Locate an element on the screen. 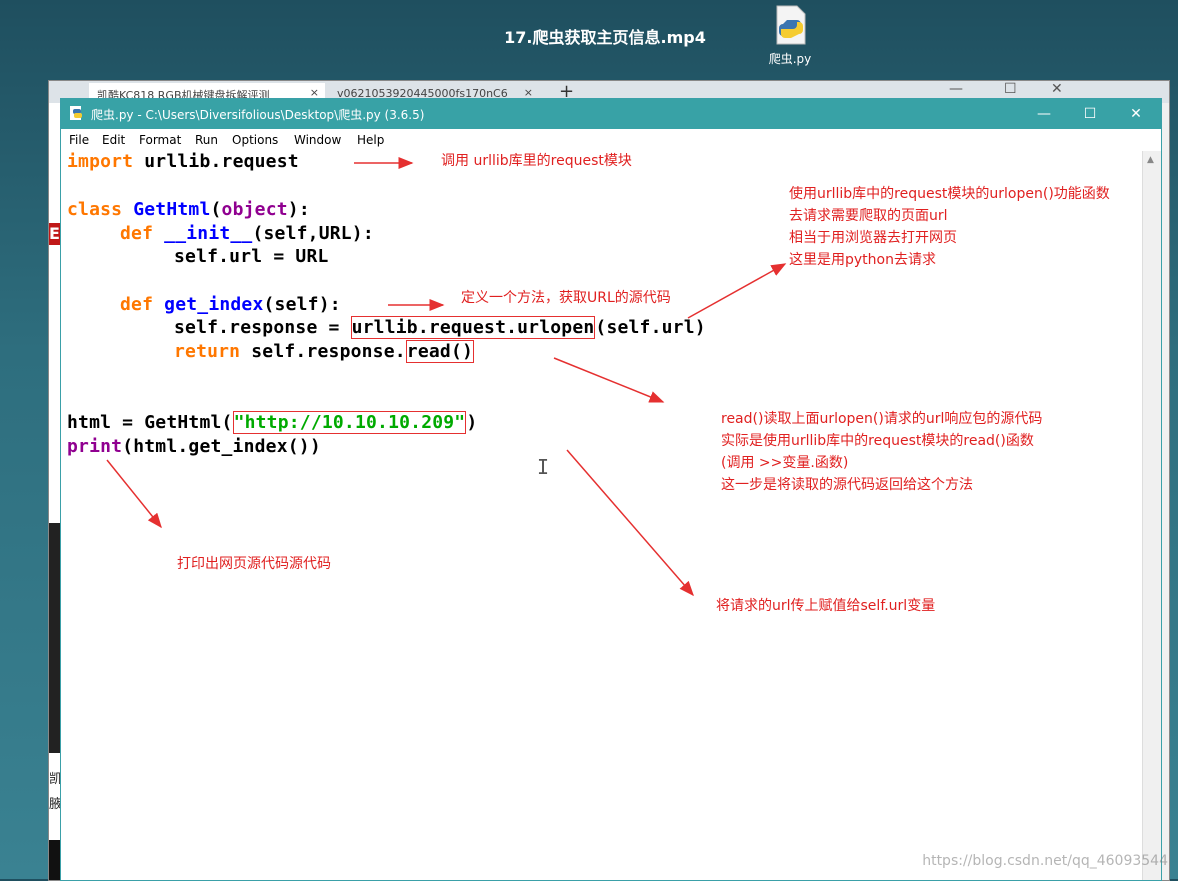  arrow-url-param is located at coordinates (630, 523).